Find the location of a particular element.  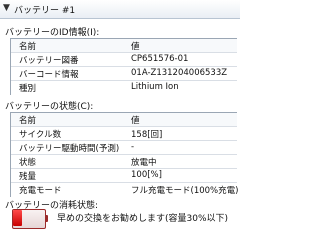

id-section-title: バッテリーのID情報(I): is located at coordinates (52, 33).